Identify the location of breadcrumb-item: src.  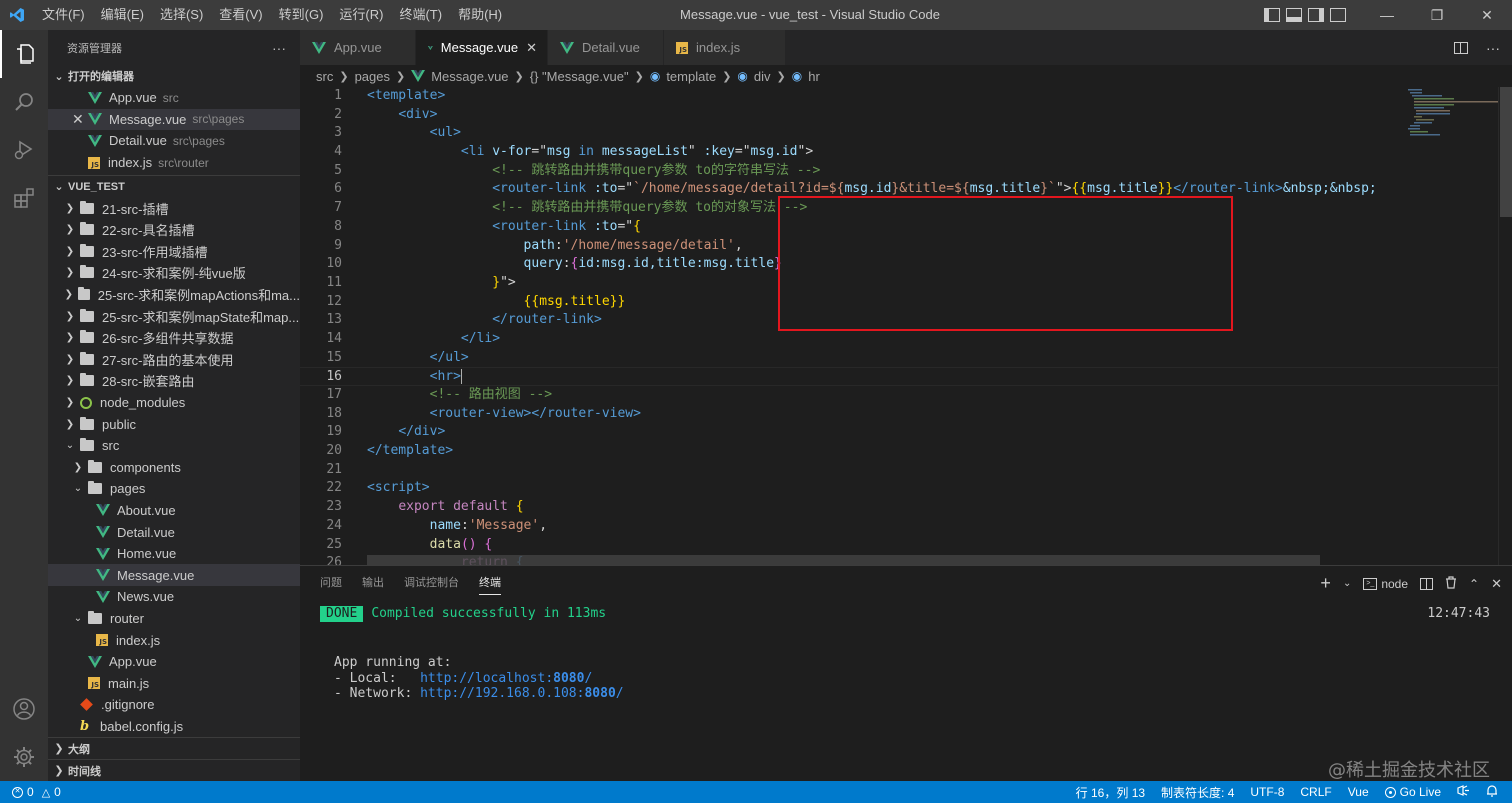
(324, 76).